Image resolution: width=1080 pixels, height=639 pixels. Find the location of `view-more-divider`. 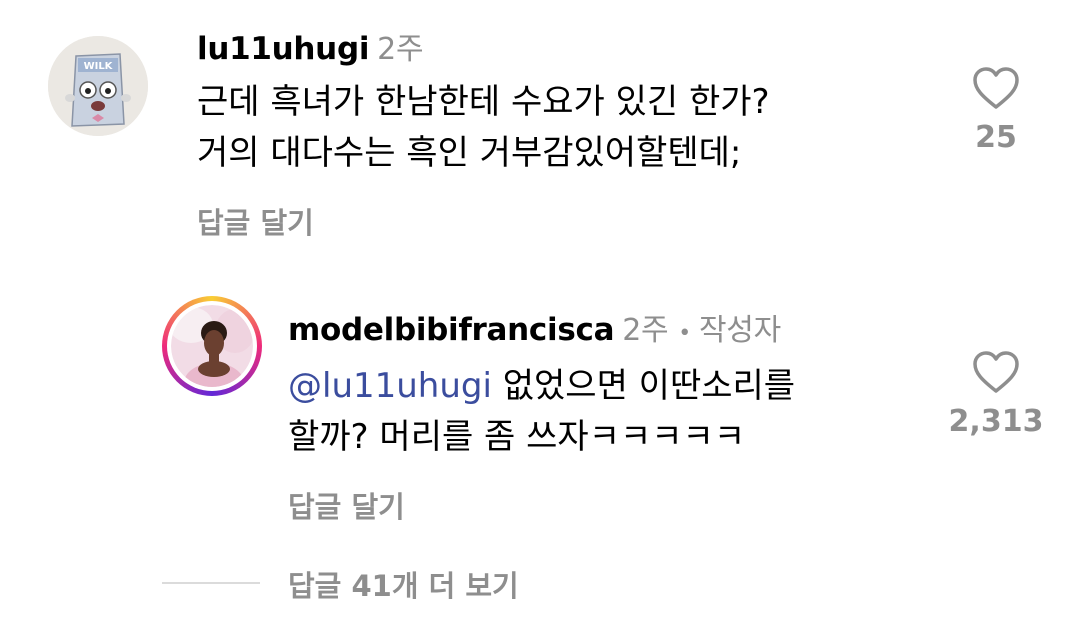

view-more-divider is located at coordinates (211, 583).